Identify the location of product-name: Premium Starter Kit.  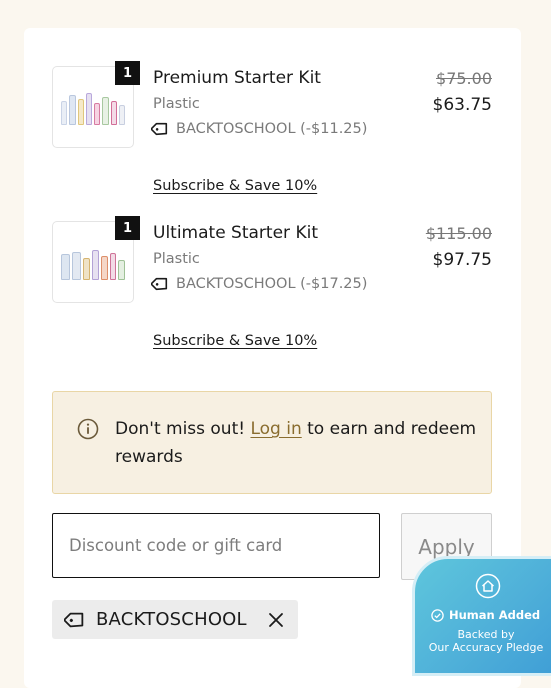
(237, 78).